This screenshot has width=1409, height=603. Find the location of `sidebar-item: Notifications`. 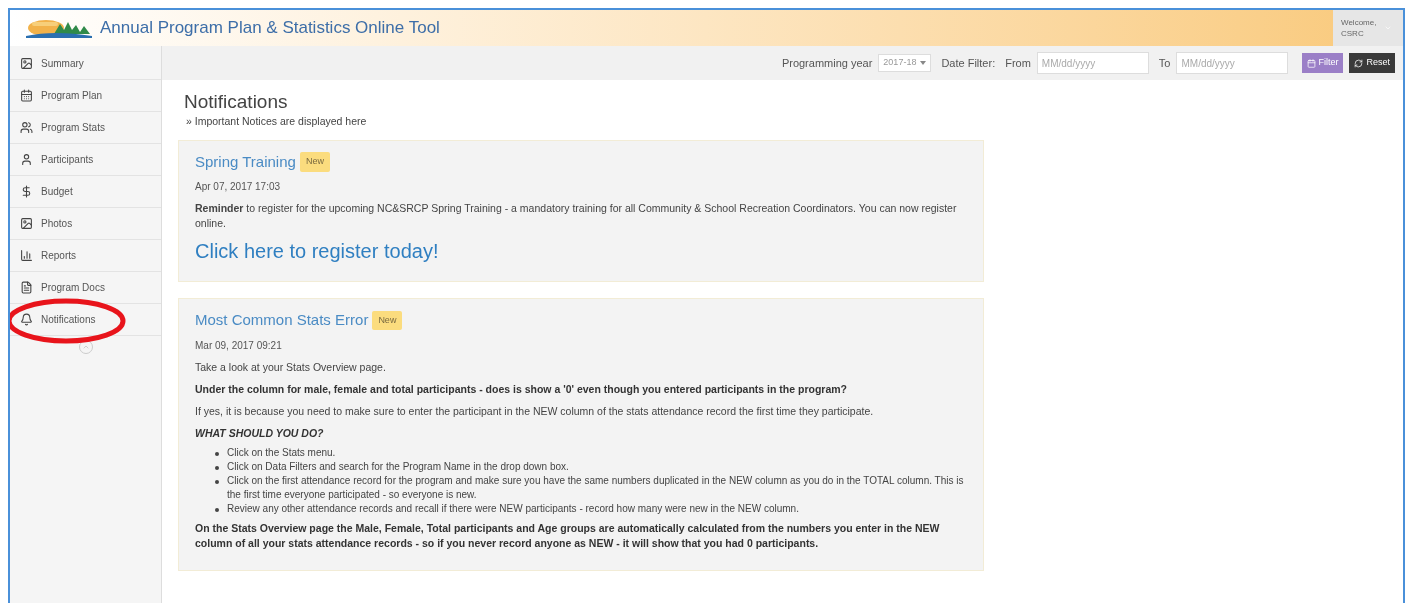

sidebar-item: Notifications is located at coordinates (85, 320).